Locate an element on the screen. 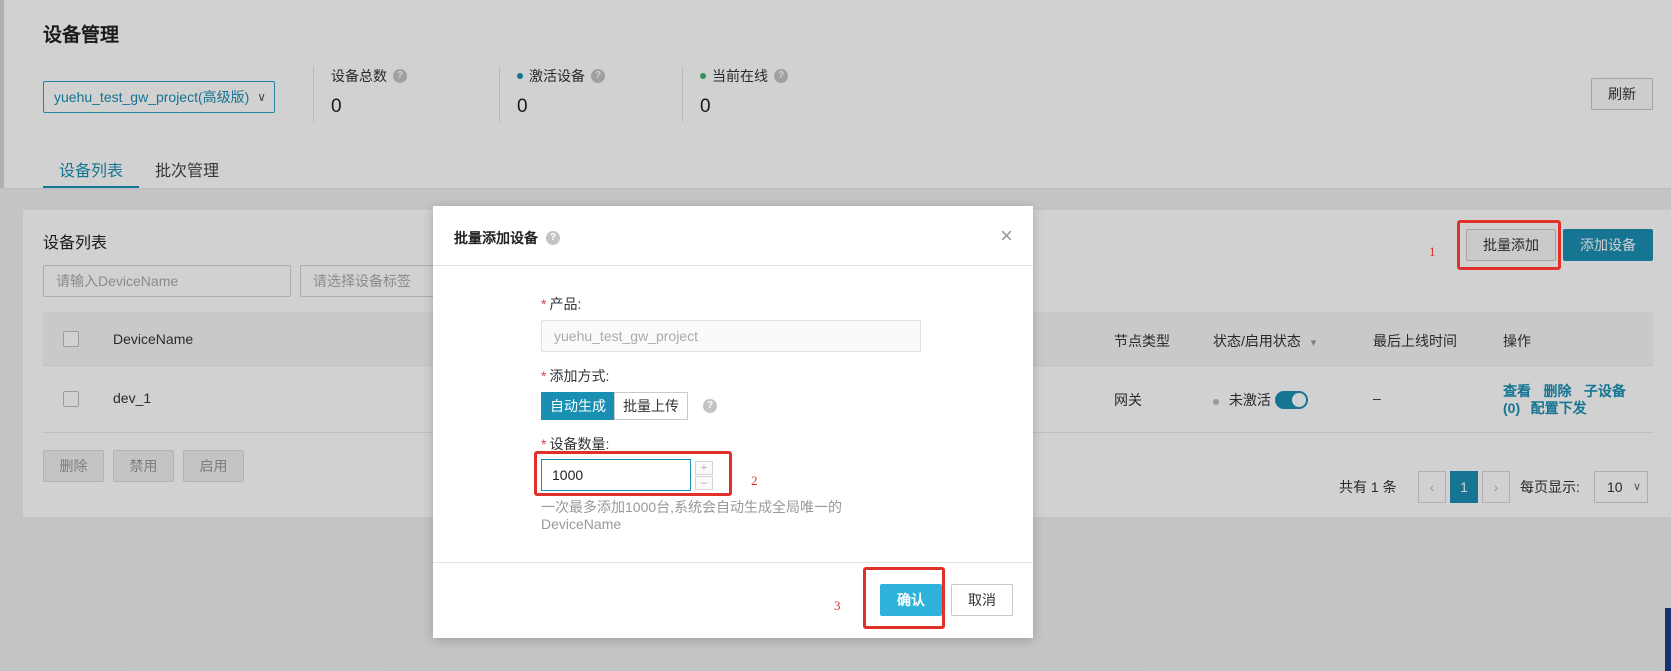 The image size is (1671, 671). product-field: yuehu_test_gw_project is located at coordinates (731, 336).